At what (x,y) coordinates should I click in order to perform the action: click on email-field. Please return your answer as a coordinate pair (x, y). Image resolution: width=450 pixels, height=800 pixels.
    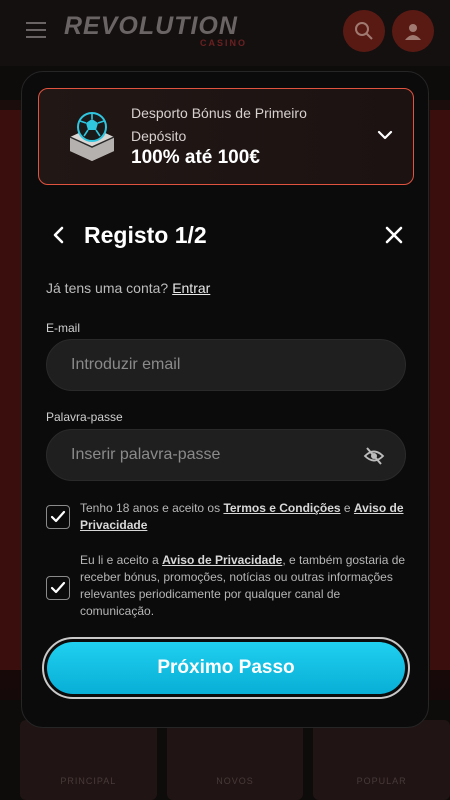
    Looking at the image, I should click on (226, 365).